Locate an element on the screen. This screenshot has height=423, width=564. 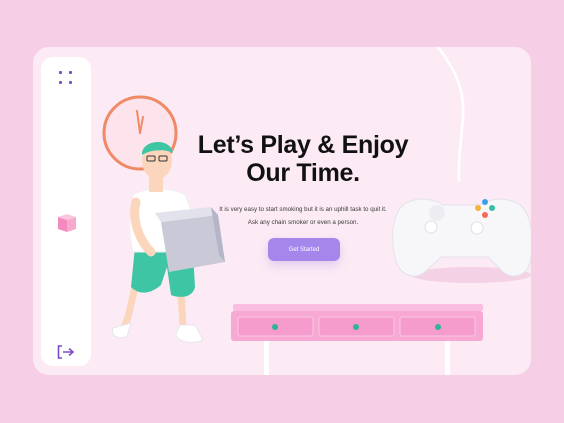
pink-table is located at coordinates (357, 339).